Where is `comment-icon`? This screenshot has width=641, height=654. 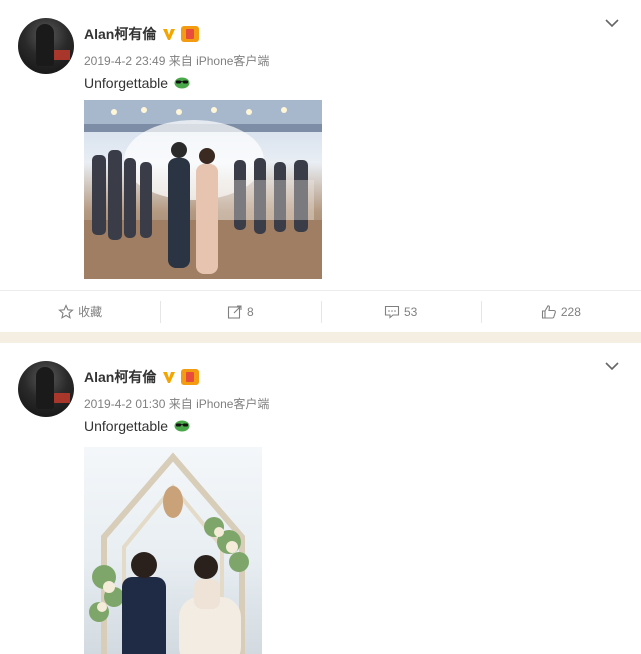
comment-icon is located at coordinates (391, 312).